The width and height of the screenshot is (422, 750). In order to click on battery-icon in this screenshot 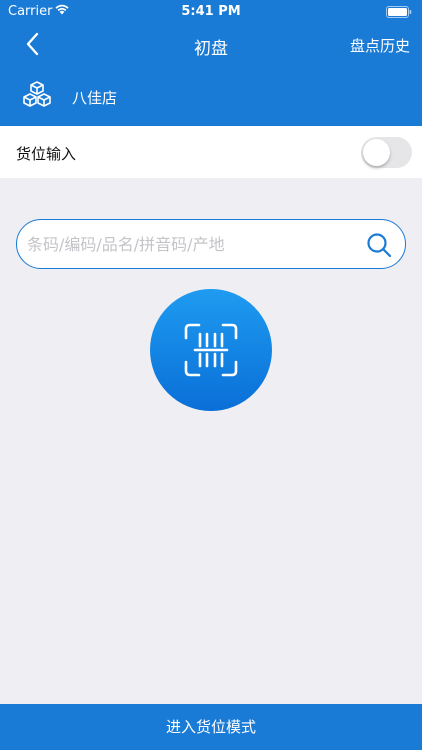, I will do `click(399, 14)`.